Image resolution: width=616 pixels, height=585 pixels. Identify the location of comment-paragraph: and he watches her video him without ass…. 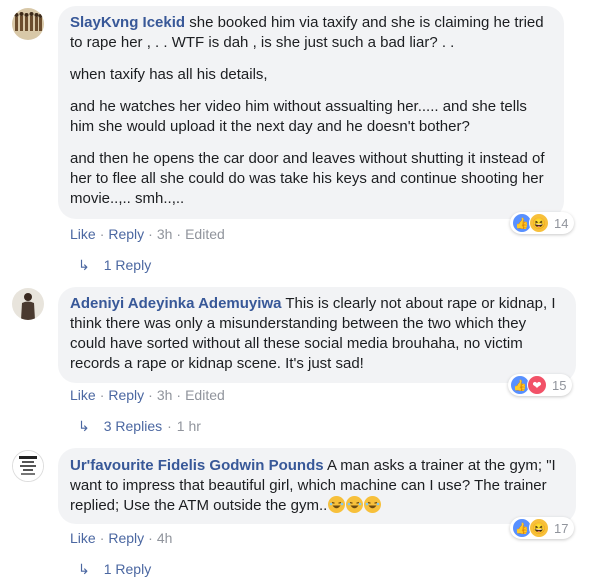
(298, 116).